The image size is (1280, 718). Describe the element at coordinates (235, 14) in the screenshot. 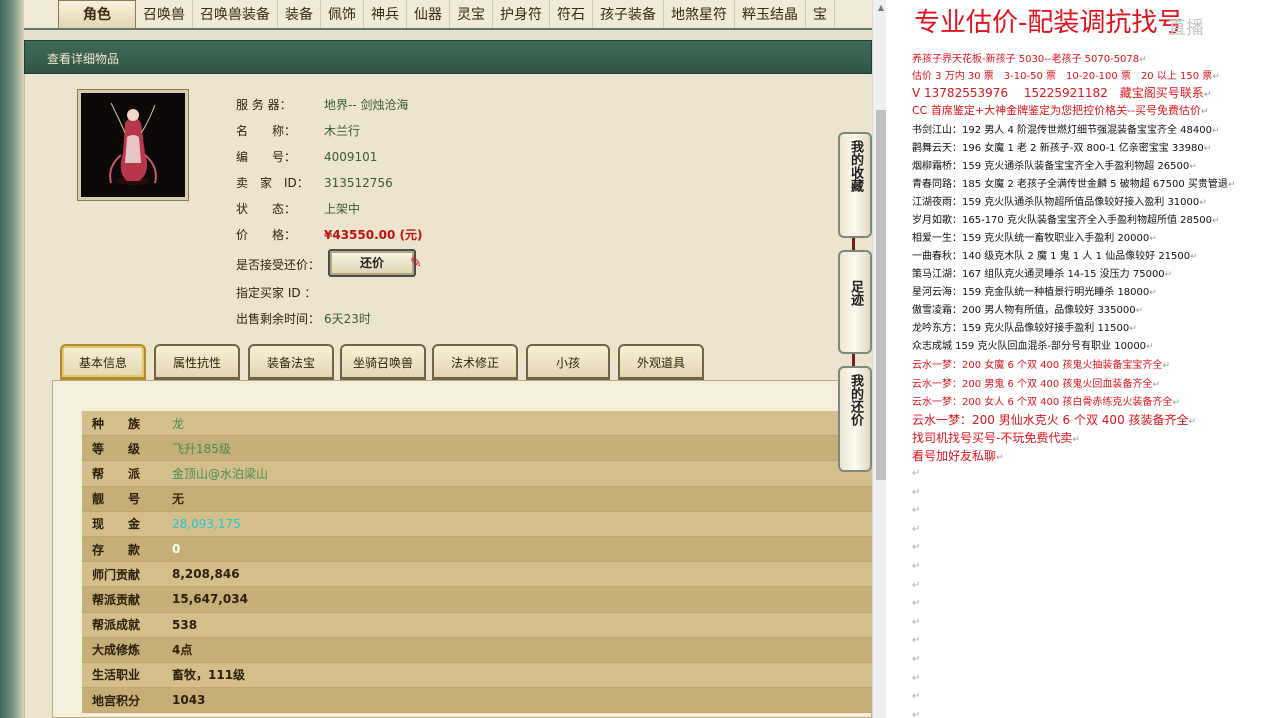

I see `tab-summon-equipment: 召唤兽装备` at that location.